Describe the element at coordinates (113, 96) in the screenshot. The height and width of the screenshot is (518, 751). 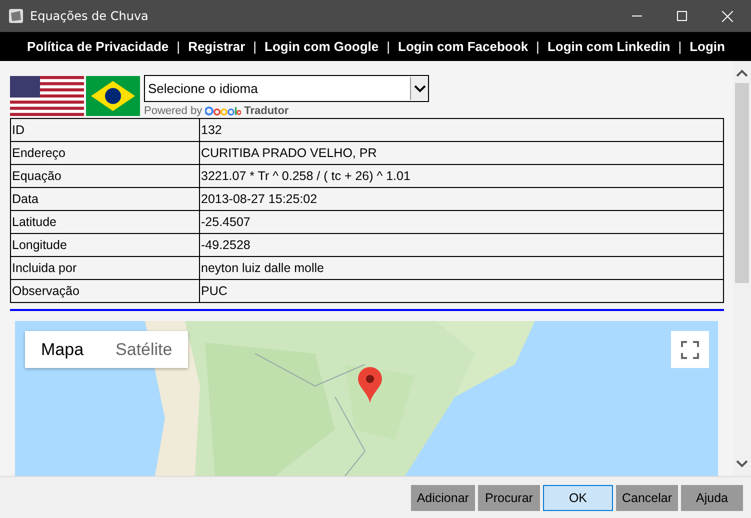
I see `brazil-flag-icon` at that location.